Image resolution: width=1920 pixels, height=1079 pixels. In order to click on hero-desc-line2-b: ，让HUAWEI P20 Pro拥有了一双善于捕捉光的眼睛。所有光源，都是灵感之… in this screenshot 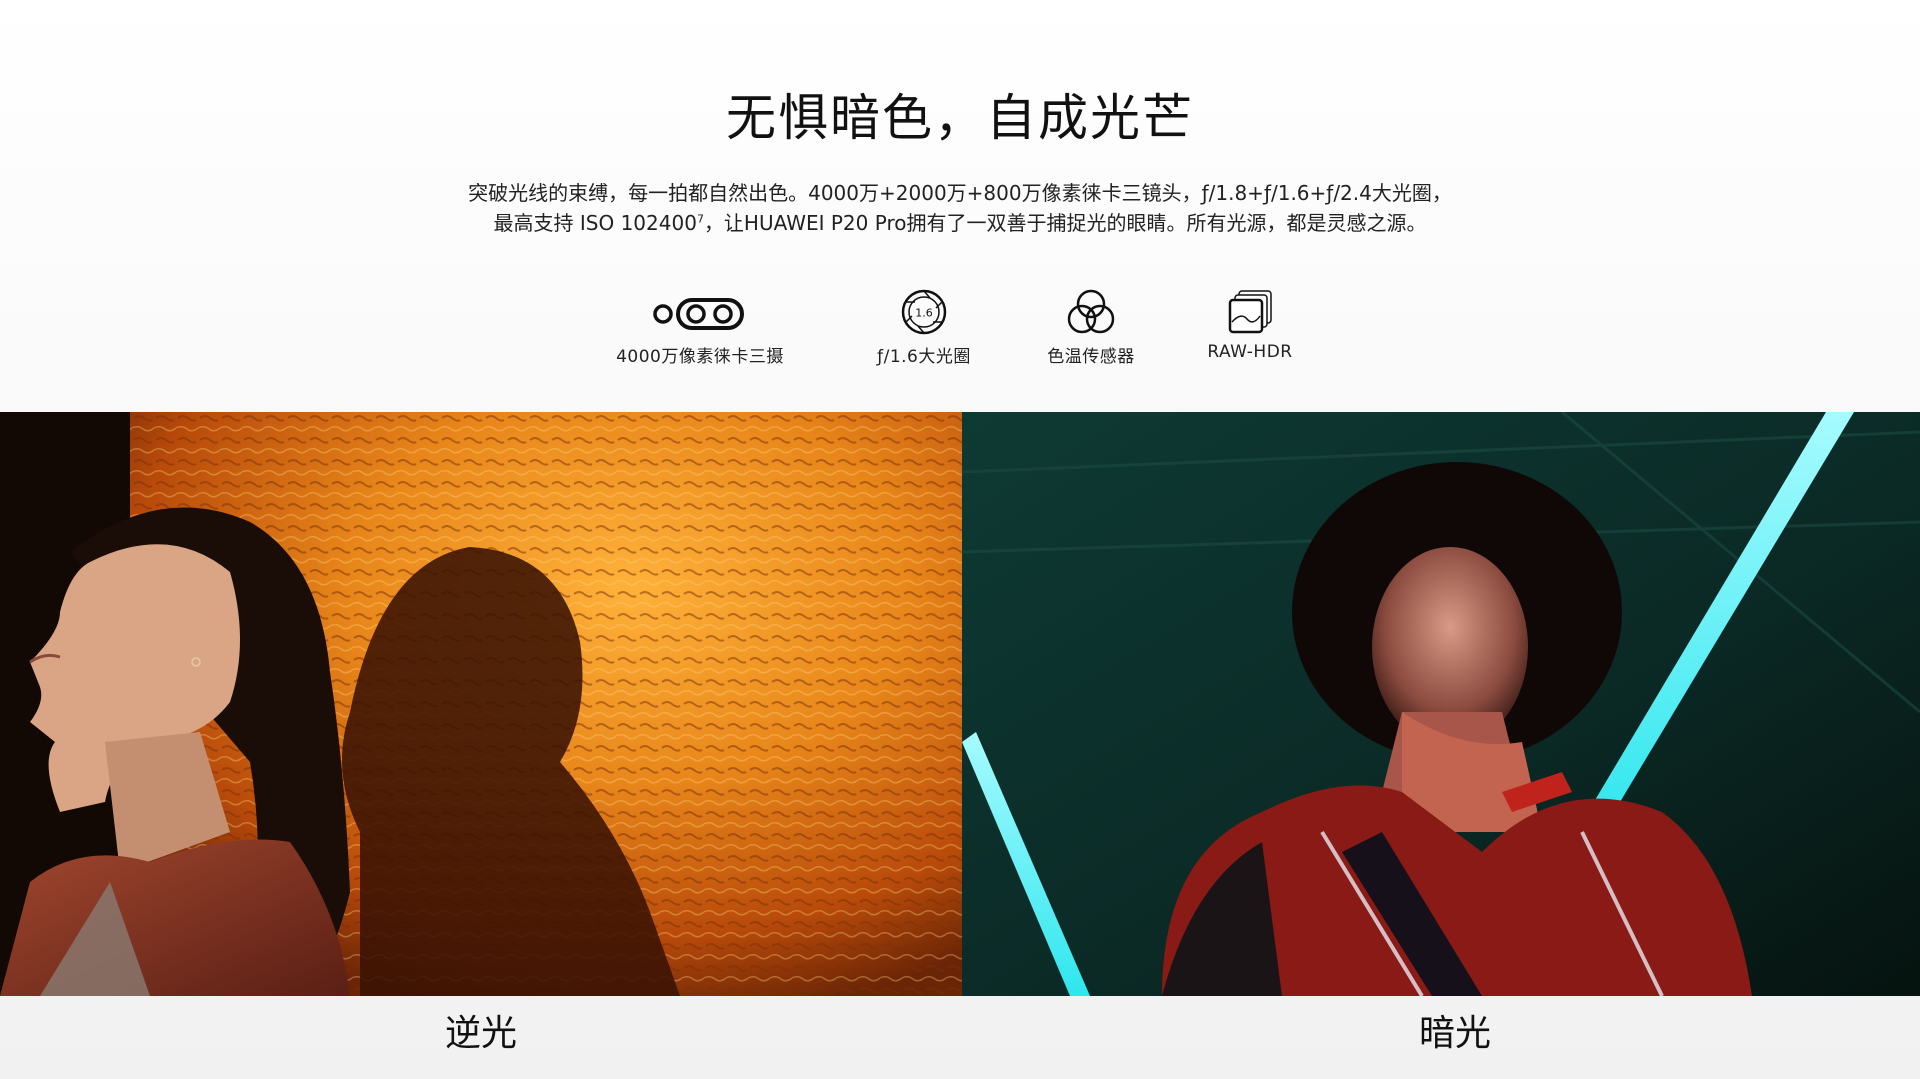, I will do `click(1065, 223)`.